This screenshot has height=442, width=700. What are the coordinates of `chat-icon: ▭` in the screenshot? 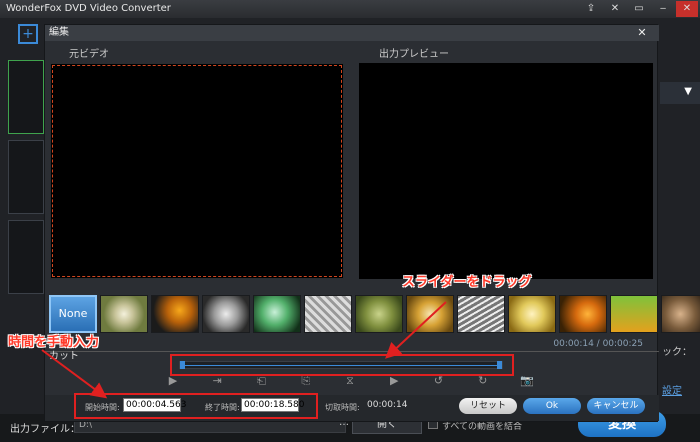 It's located at (639, 9).